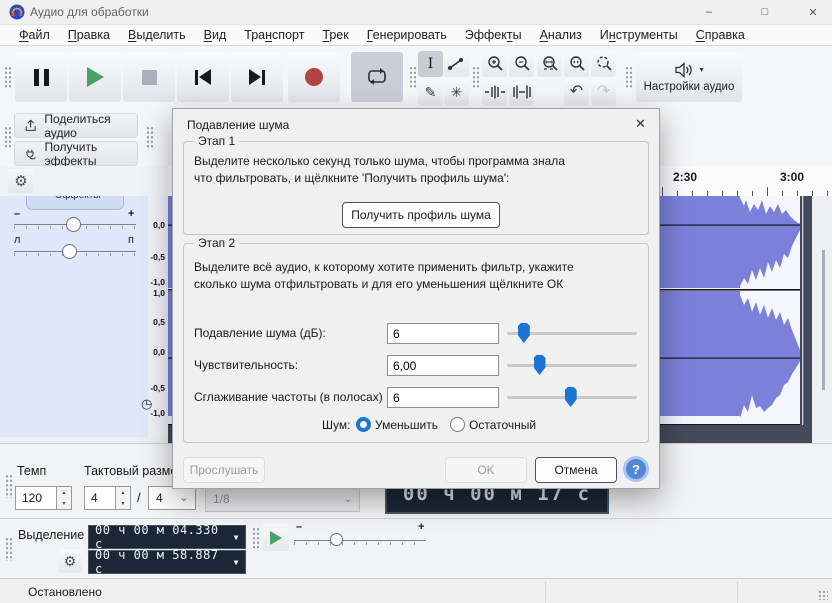  Describe the element at coordinates (8, 77) in the screenshot. I see `transport-toolbar-grip` at that location.